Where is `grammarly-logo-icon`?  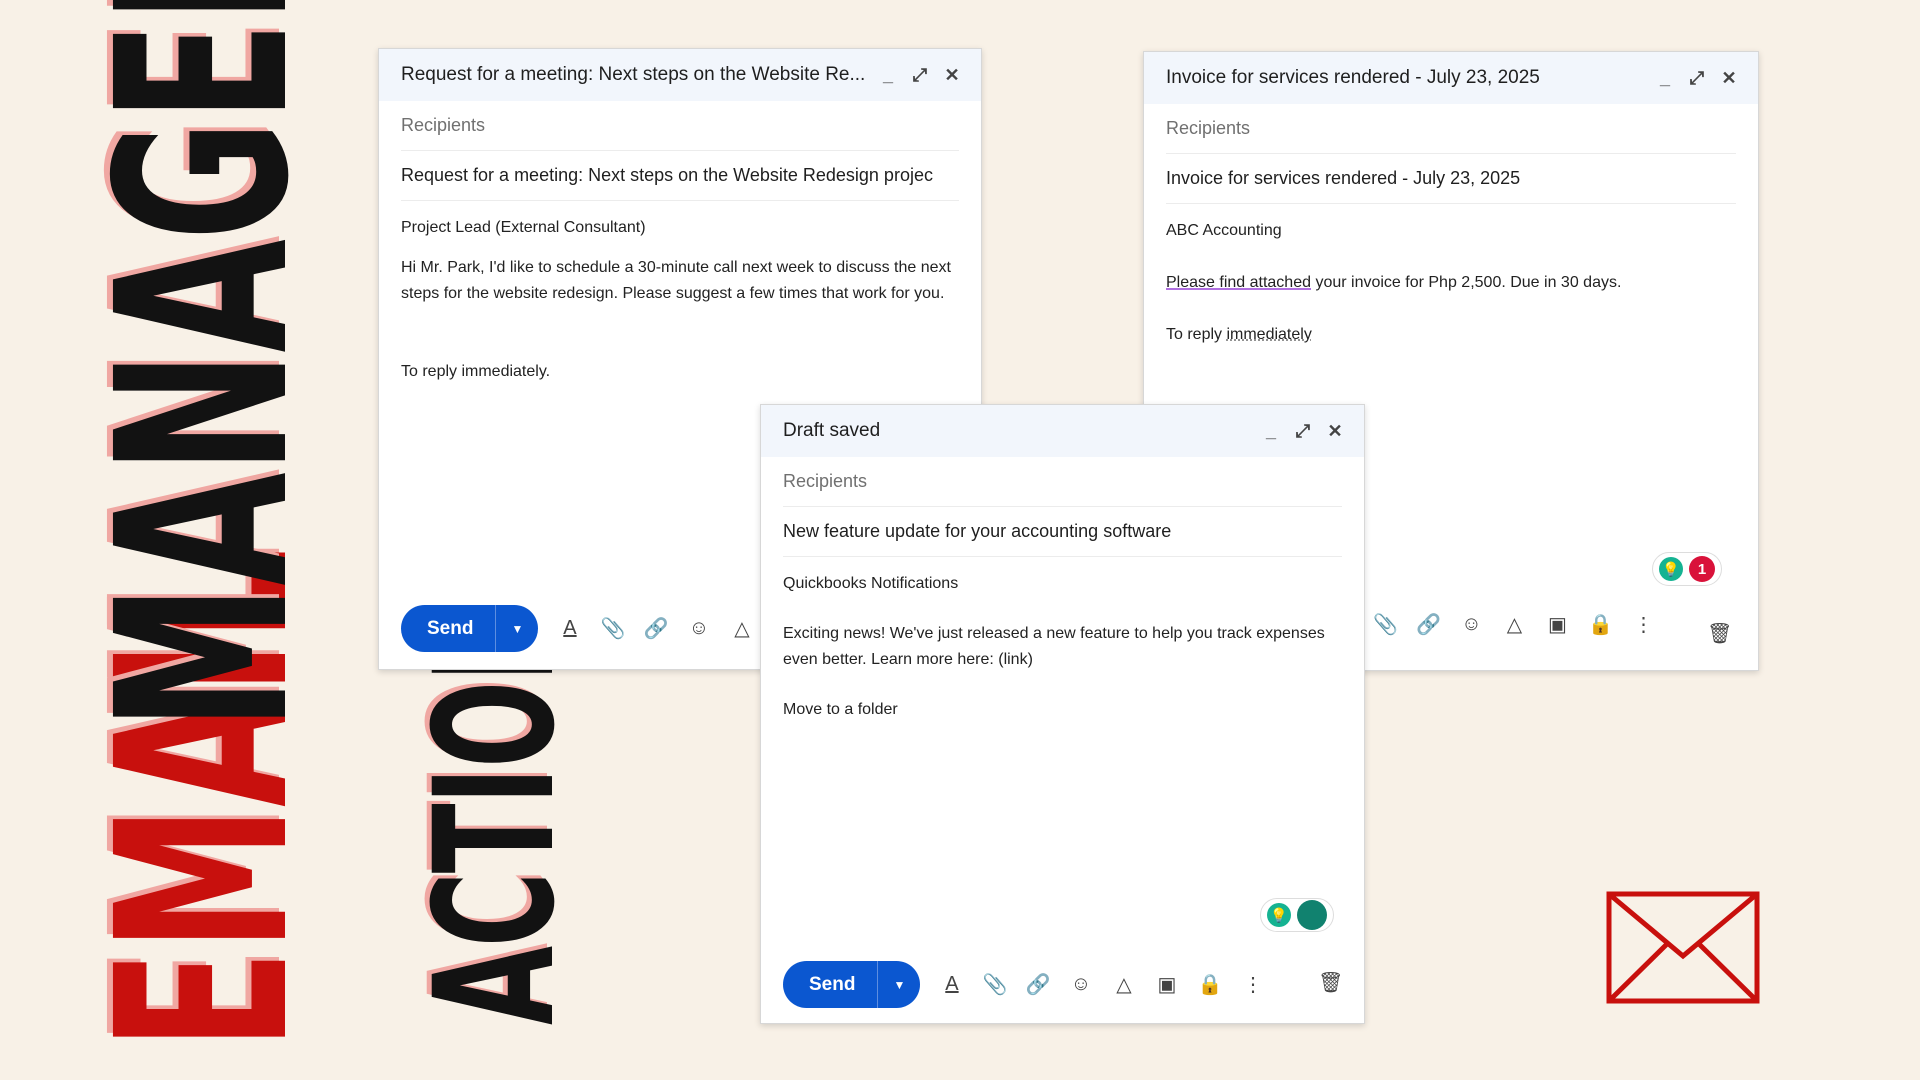 grammarly-logo-icon is located at coordinates (1312, 915).